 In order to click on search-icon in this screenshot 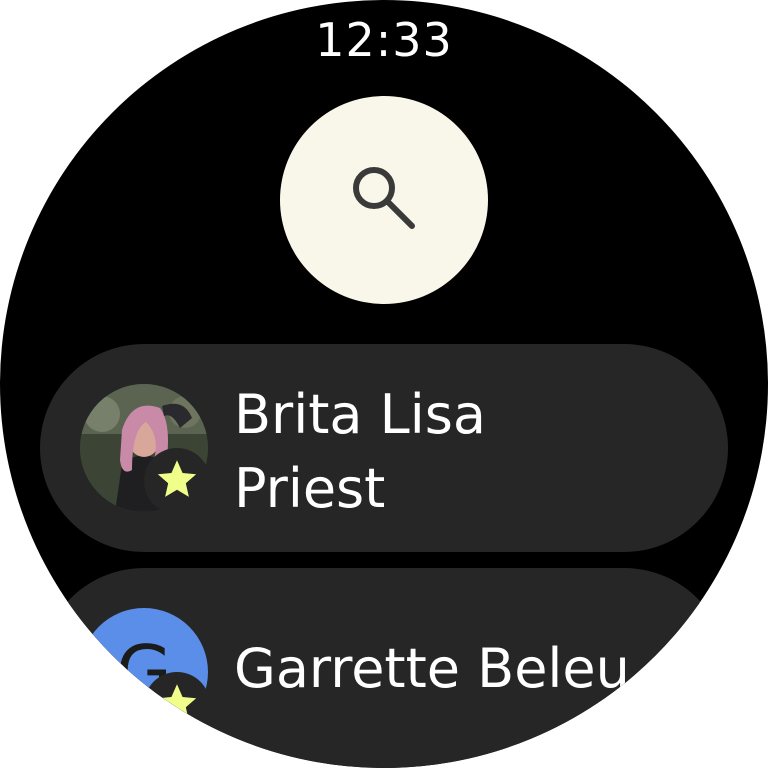, I will do `click(384, 200)`.